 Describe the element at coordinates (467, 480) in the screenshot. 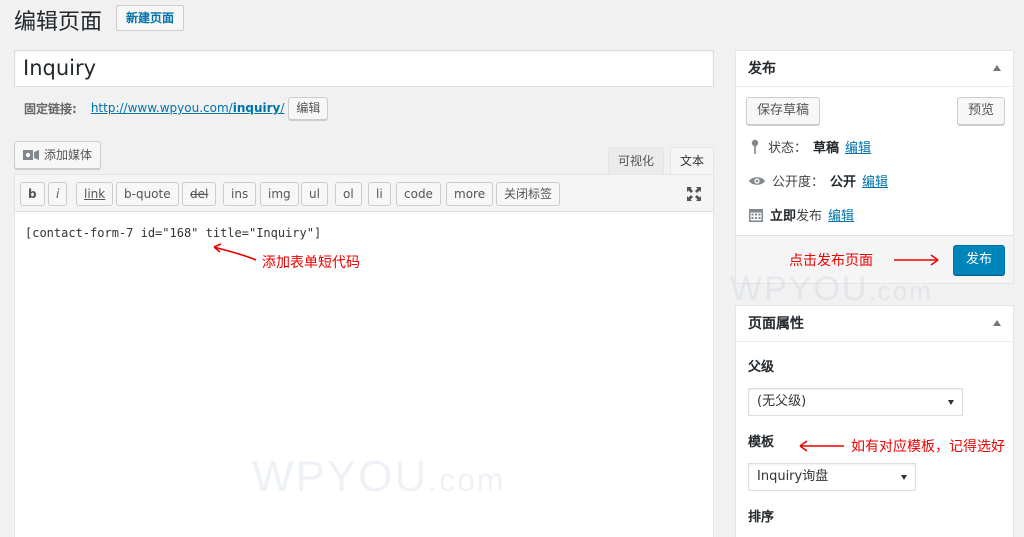

I see `watermark-suffix: .com` at that location.